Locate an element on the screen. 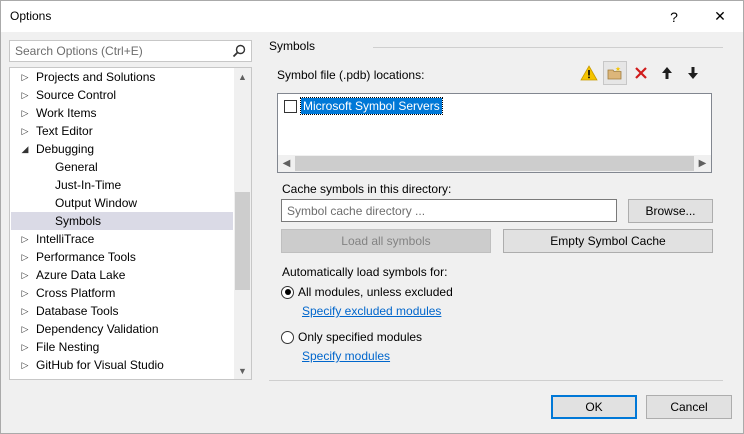 The height and width of the screenshot is (434, 744). tree-item: ▷ Database Tools is located at coordinates (122, 311).